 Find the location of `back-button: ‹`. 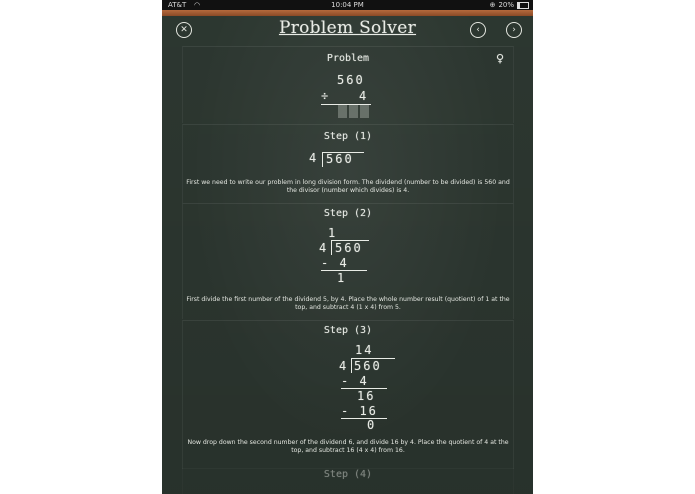

back-button: ‹ is located at coordinates (478, 30).